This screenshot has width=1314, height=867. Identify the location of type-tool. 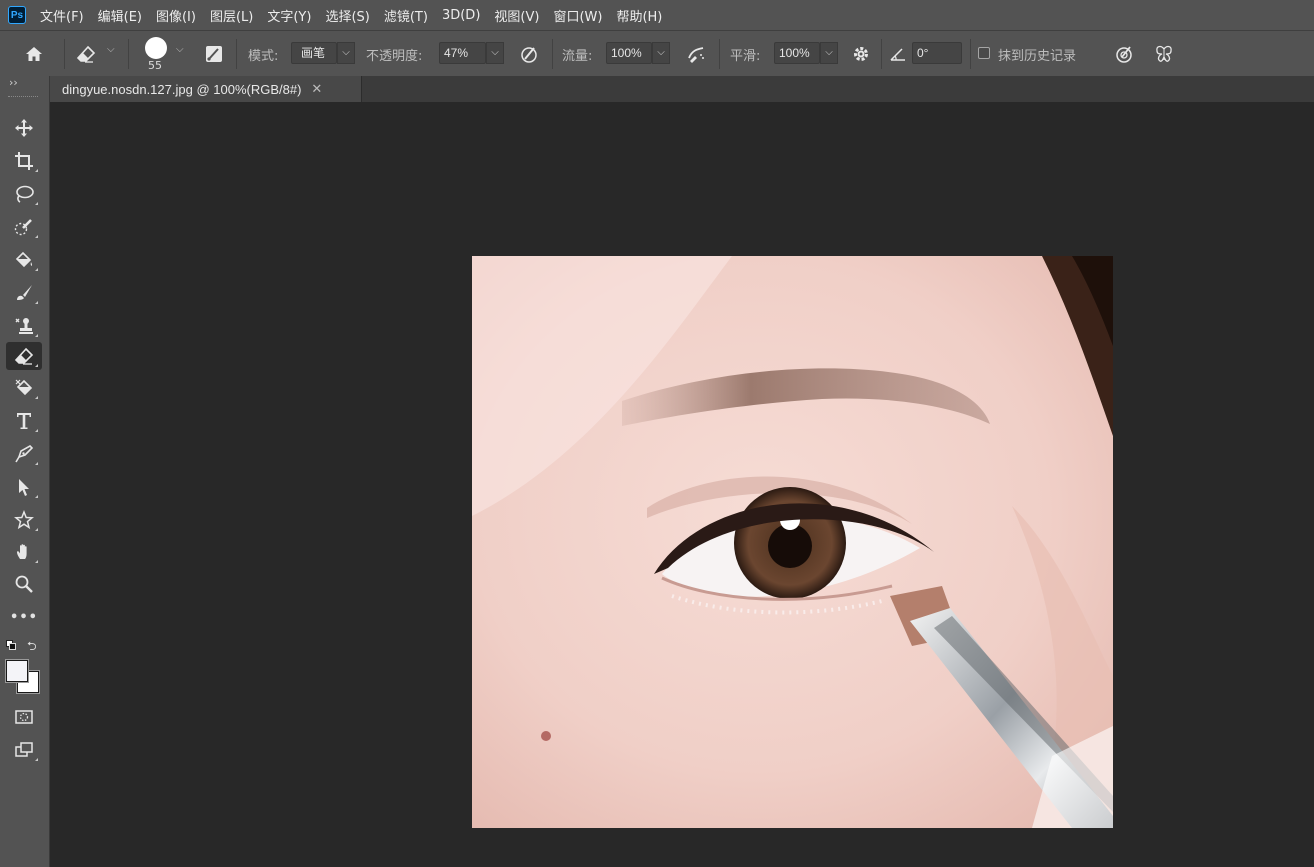
(24, 421).